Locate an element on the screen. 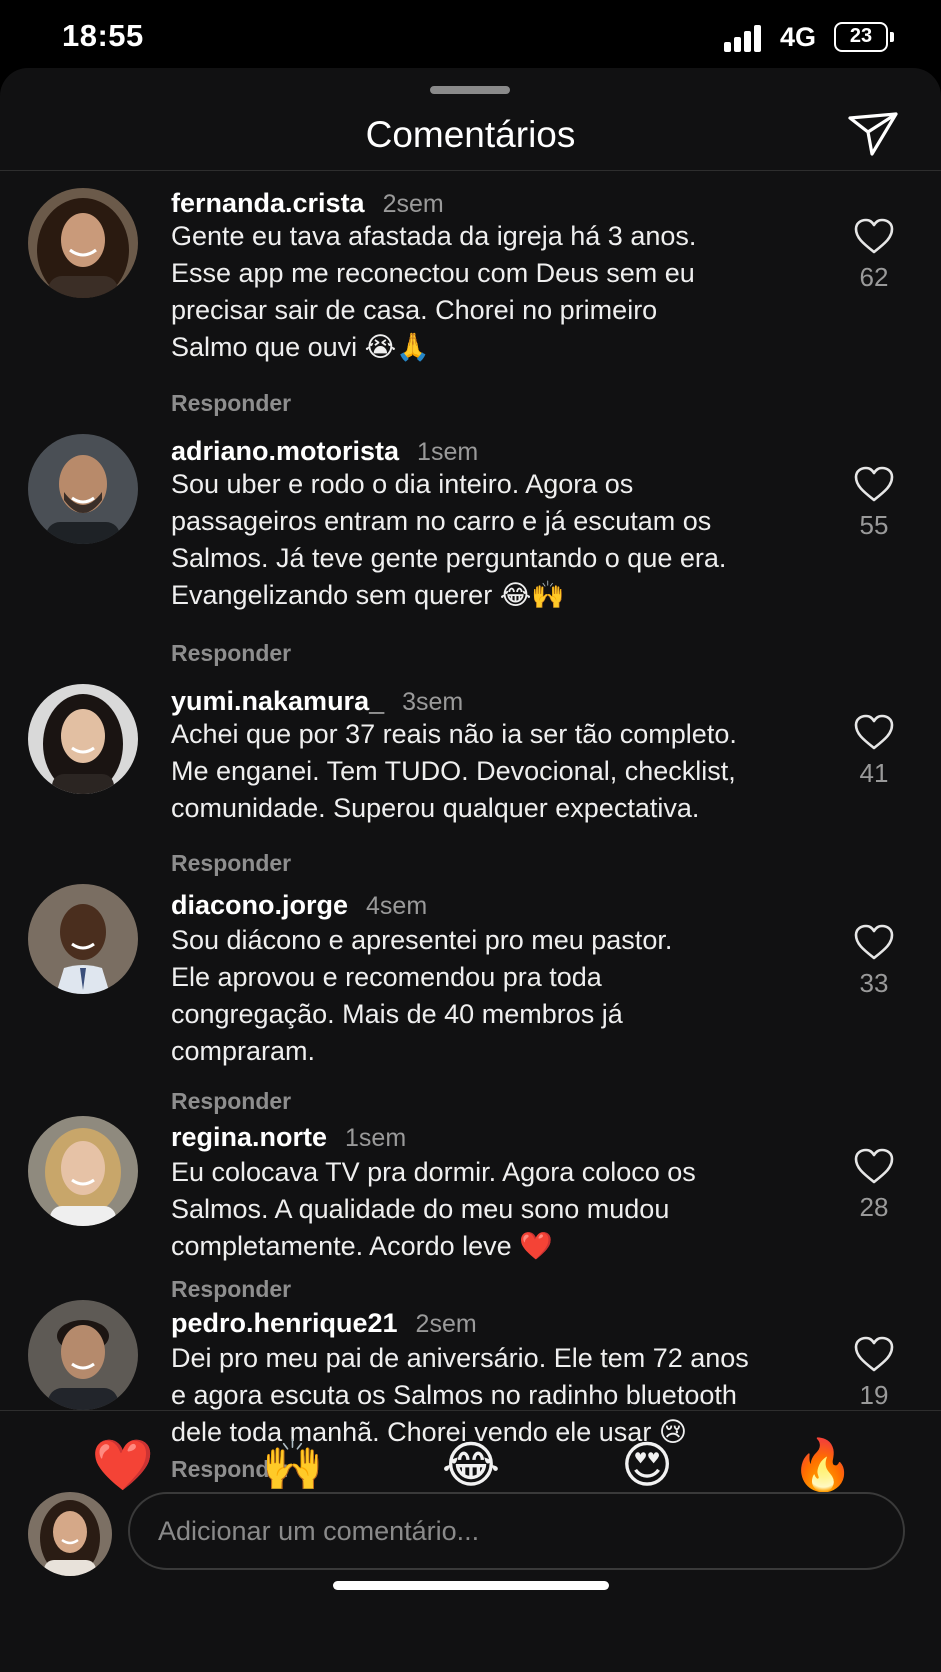 The height and width of the screenshot is (1672, 941). header-divider is located at coordinates (470, 170).